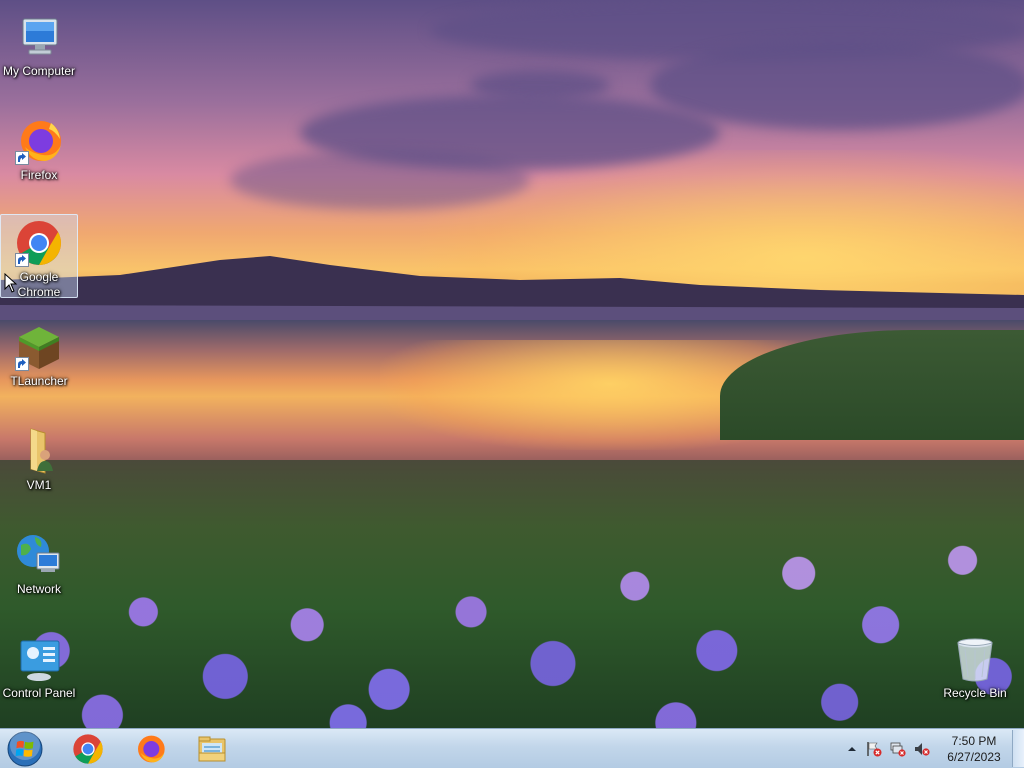 The height and width of the screenshot is (772, 1024). I want to click on desktop-icon-tlauncher: TLauncher, so click(39, 354).